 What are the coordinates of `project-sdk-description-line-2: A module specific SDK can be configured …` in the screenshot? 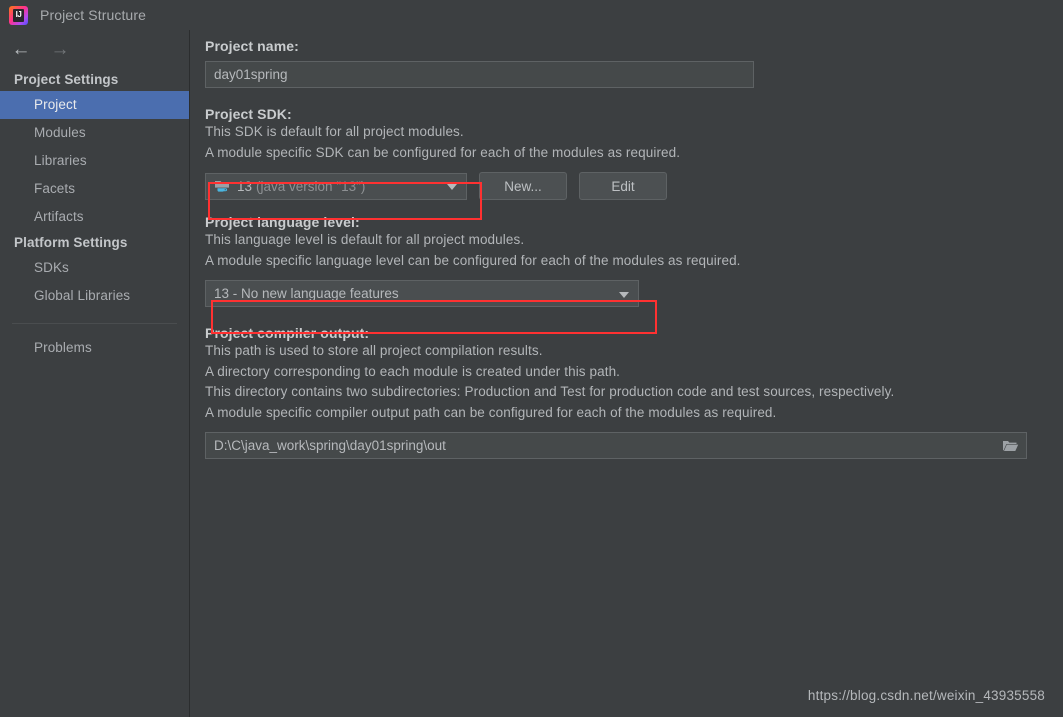 It's located at (443, 152).